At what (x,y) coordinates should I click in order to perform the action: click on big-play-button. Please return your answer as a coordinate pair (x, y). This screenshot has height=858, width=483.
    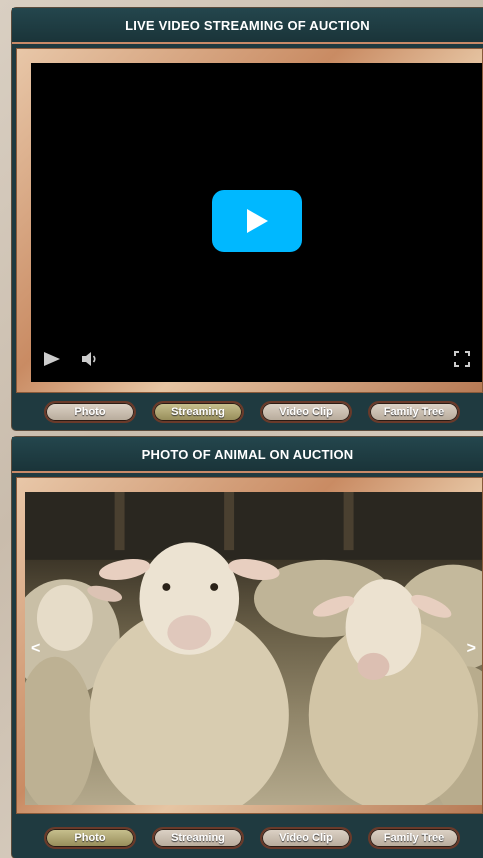
    Looking at the image, I should click on (257, 221).